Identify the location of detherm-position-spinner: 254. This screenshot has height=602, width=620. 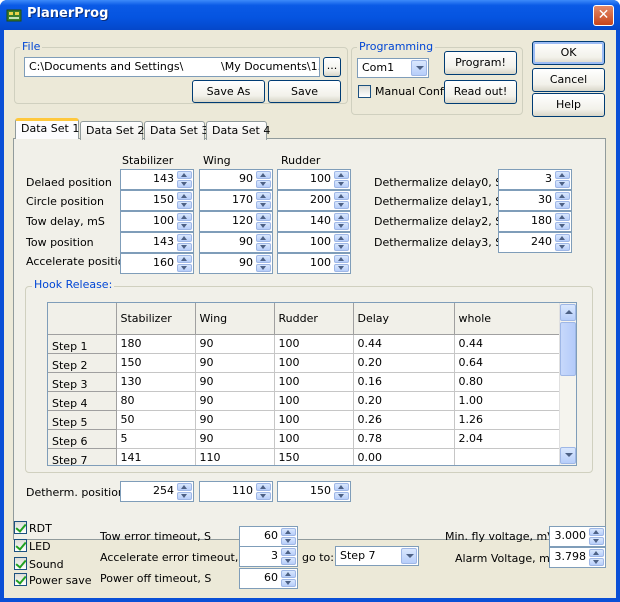
(157, 491).